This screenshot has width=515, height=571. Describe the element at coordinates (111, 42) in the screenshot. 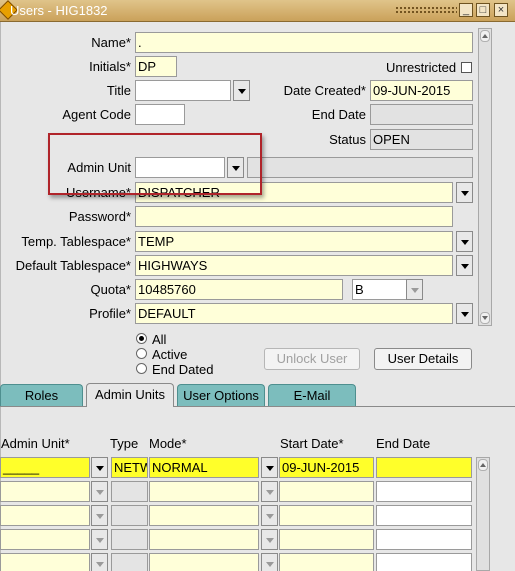

I see `name-label: Name*` at that location.